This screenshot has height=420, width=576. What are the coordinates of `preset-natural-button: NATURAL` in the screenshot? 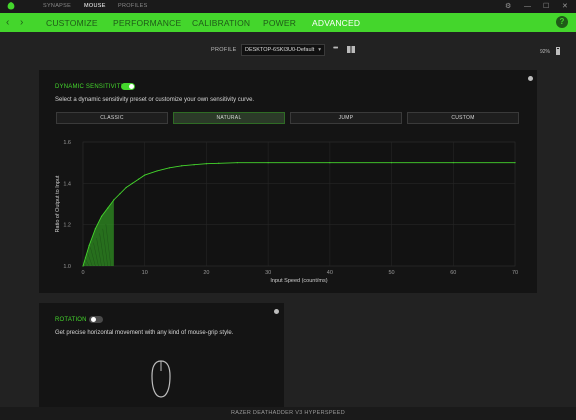 It's located at (229, 118).